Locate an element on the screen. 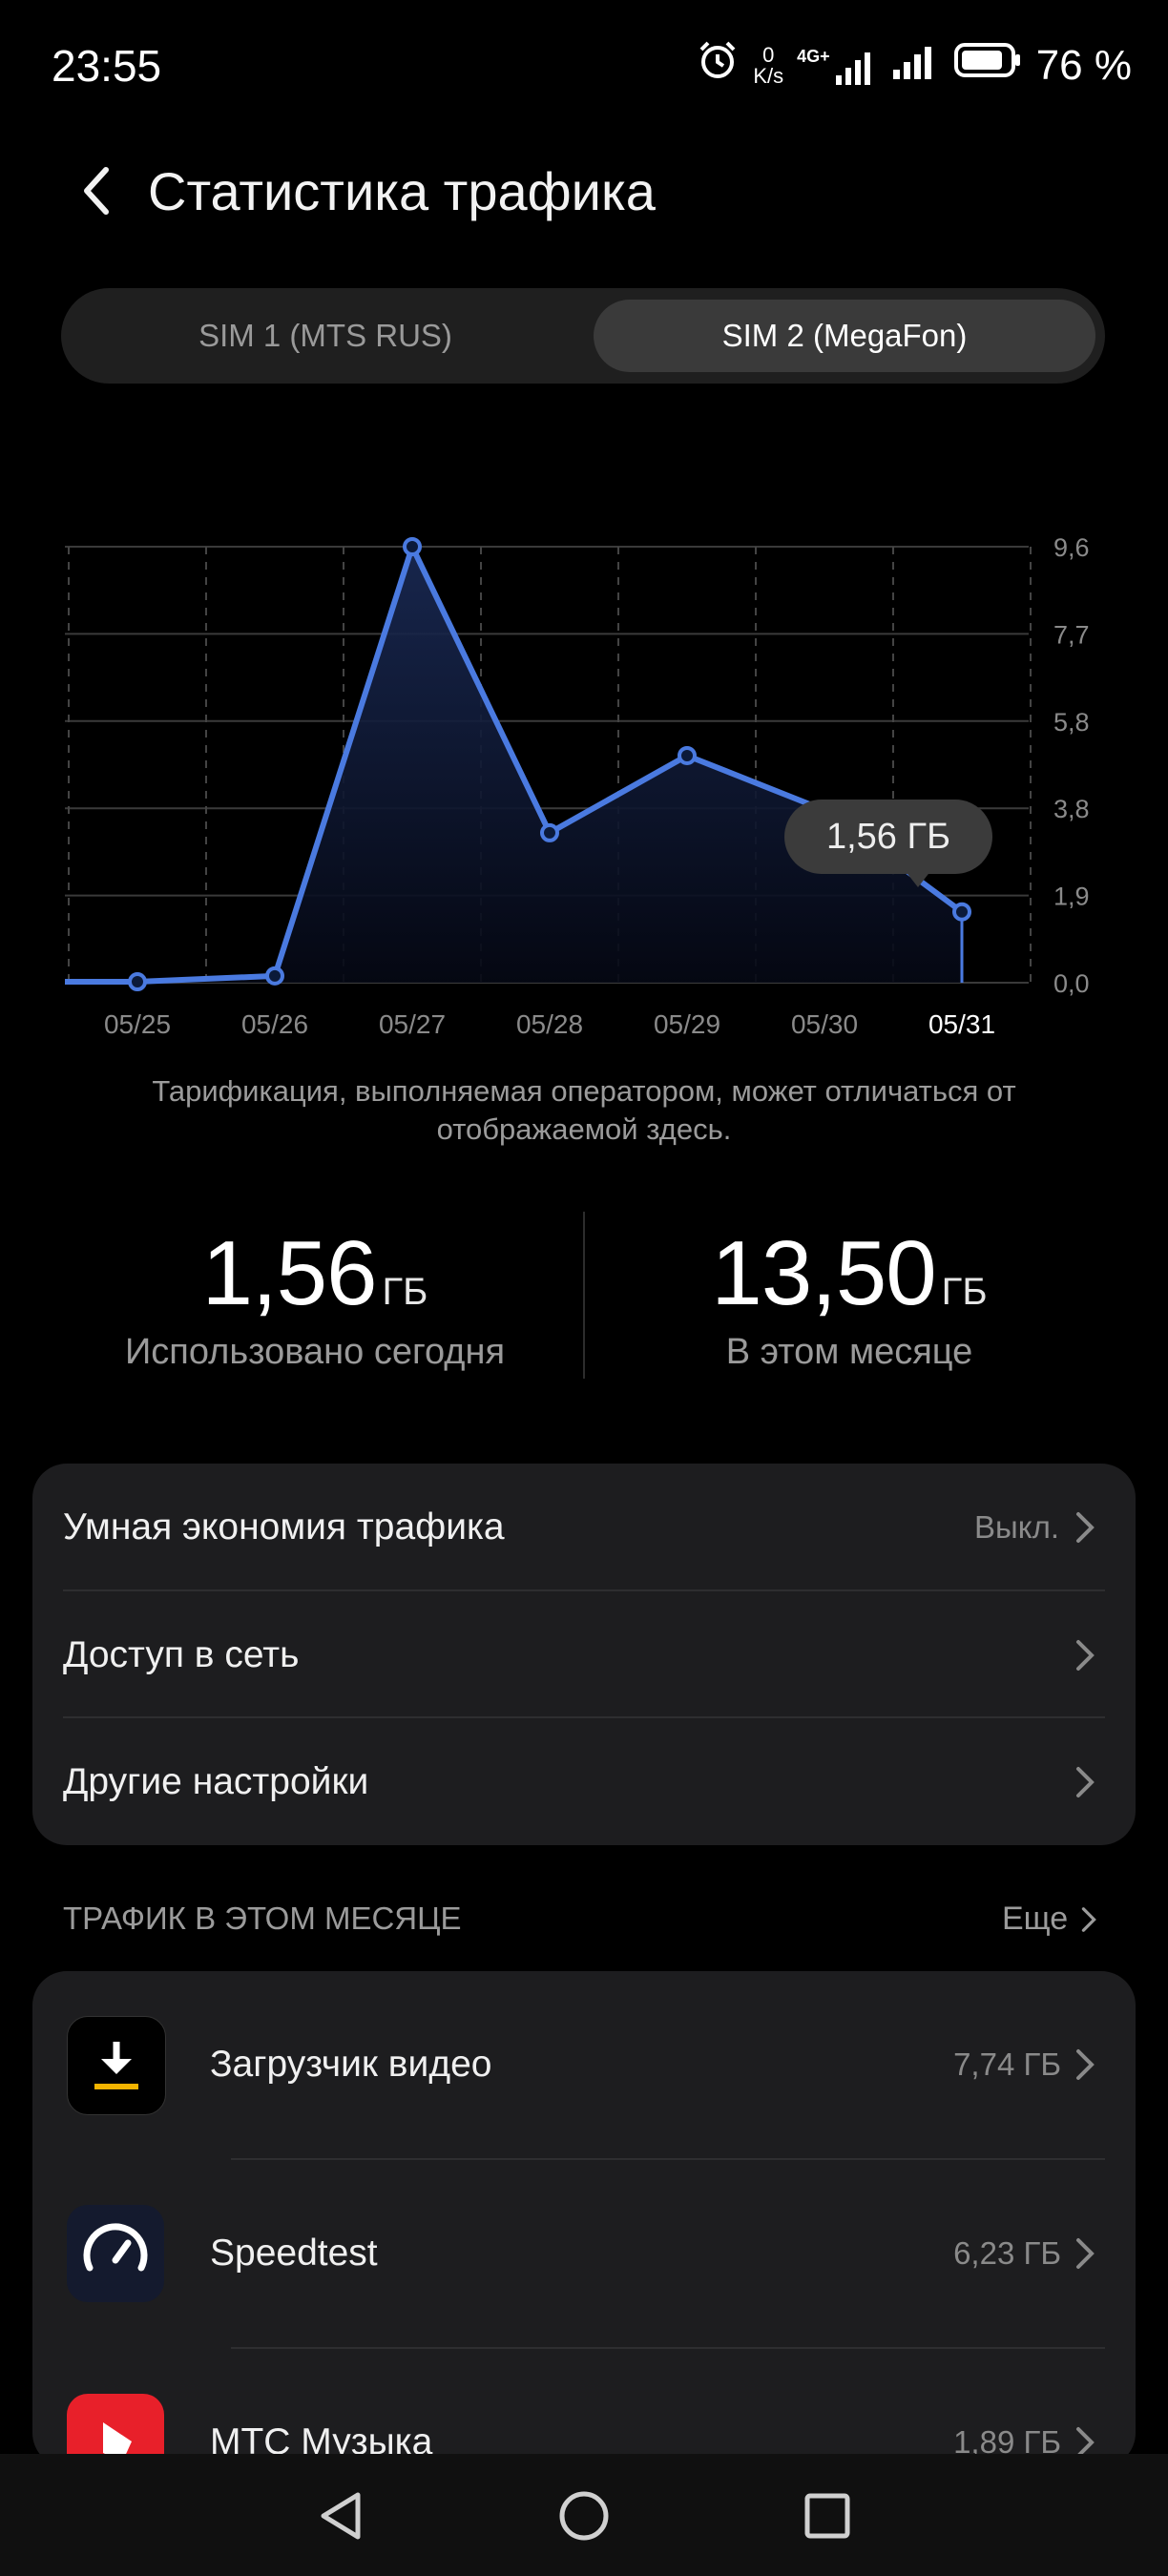 The image size is (1168, 2576). speedometer-icon is located at coordinates (115, 2253).